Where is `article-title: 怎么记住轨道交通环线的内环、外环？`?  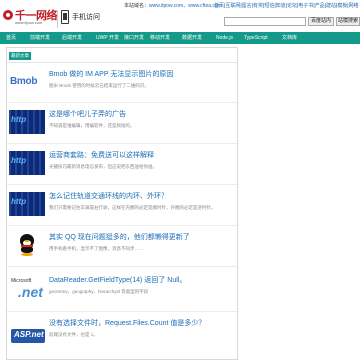
article-title: 怎么记住轨道交通环线的内环、外环？ is located at coordinates (142, 196).